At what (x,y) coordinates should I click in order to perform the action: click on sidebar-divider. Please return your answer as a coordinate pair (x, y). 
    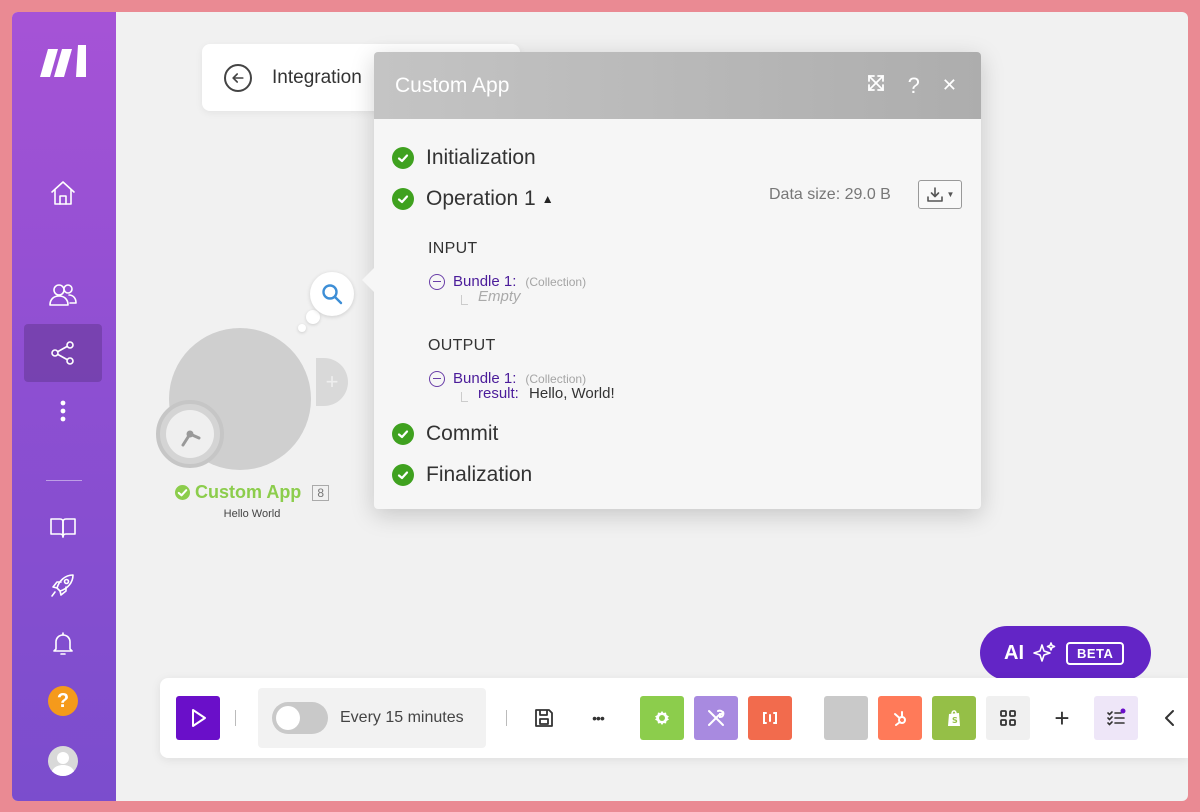
    Looking at the image, I should click on (64, 480).